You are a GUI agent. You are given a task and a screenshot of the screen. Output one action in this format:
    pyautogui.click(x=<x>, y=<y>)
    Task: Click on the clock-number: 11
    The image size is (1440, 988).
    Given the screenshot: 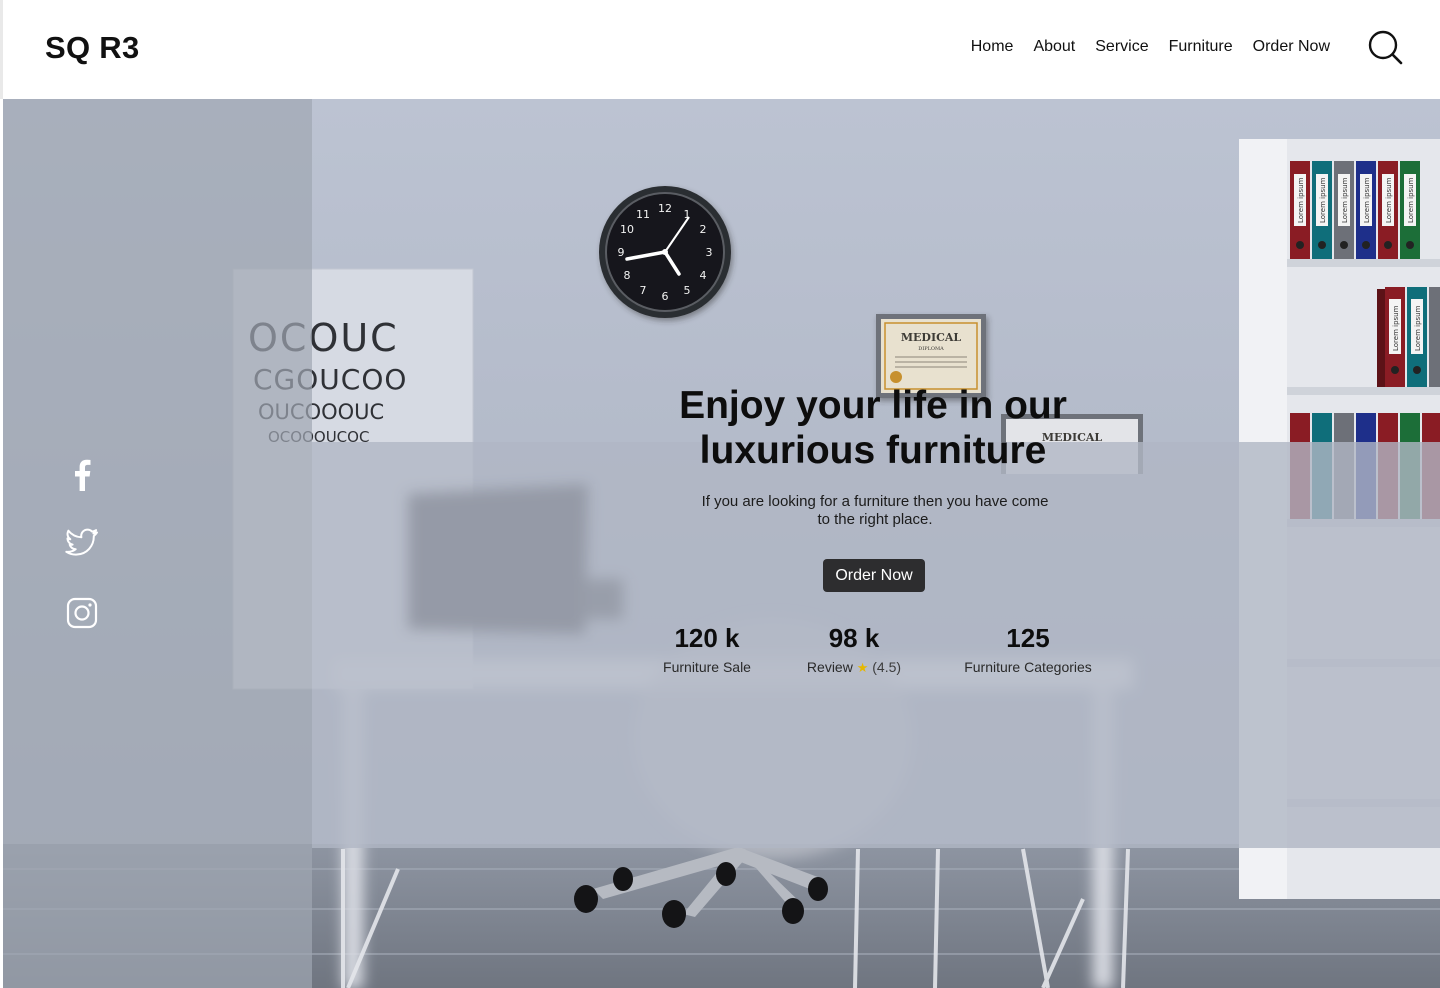 What is the action you would take?
    pyautogui.click(x=643, y=214)
    